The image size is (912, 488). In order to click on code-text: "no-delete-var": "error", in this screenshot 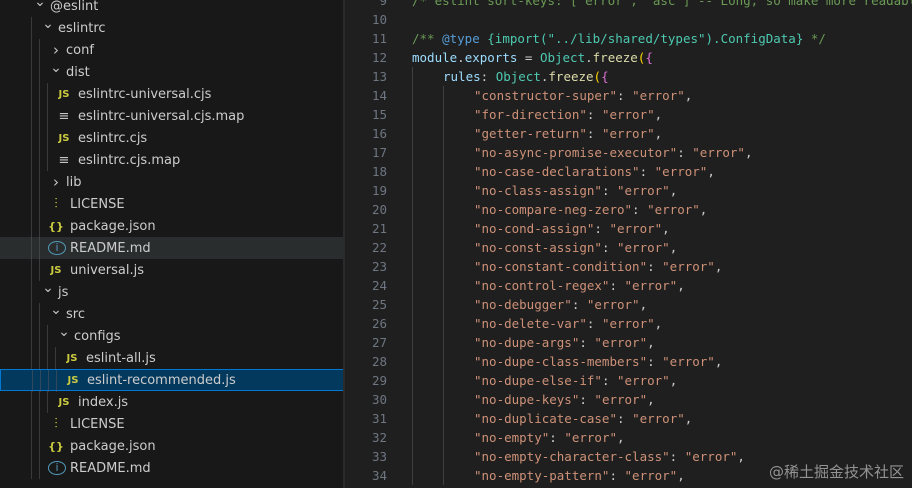, I will do `click(568, 323)`.